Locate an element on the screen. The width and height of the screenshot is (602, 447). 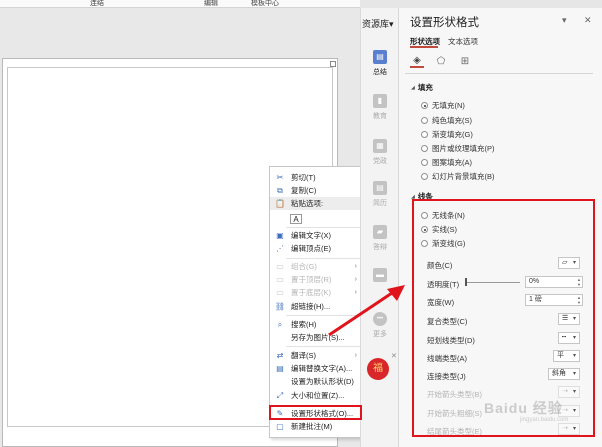
resource-category-icon: ▤ is located at coordinates (380, 57).